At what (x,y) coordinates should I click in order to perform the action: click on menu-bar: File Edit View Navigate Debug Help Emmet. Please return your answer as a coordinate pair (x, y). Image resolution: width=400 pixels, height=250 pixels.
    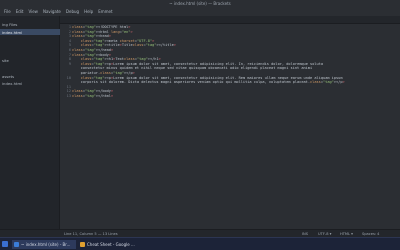
    Looking at the image, I should click on (200, 11).